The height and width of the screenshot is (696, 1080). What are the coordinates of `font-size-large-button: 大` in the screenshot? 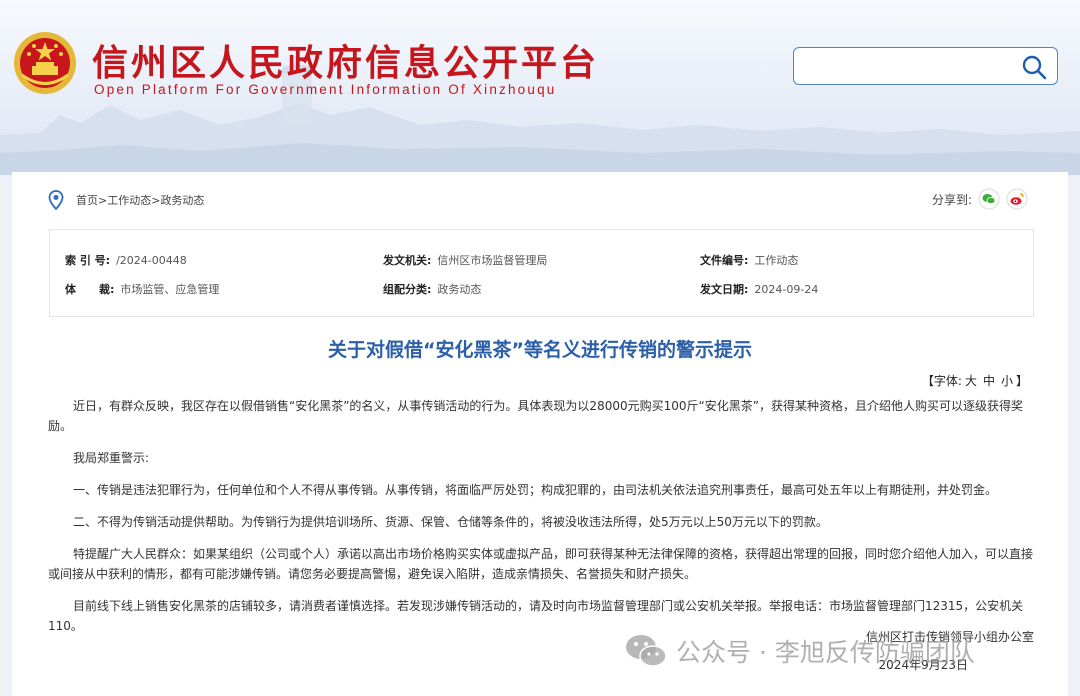 It's located at (971, 381).